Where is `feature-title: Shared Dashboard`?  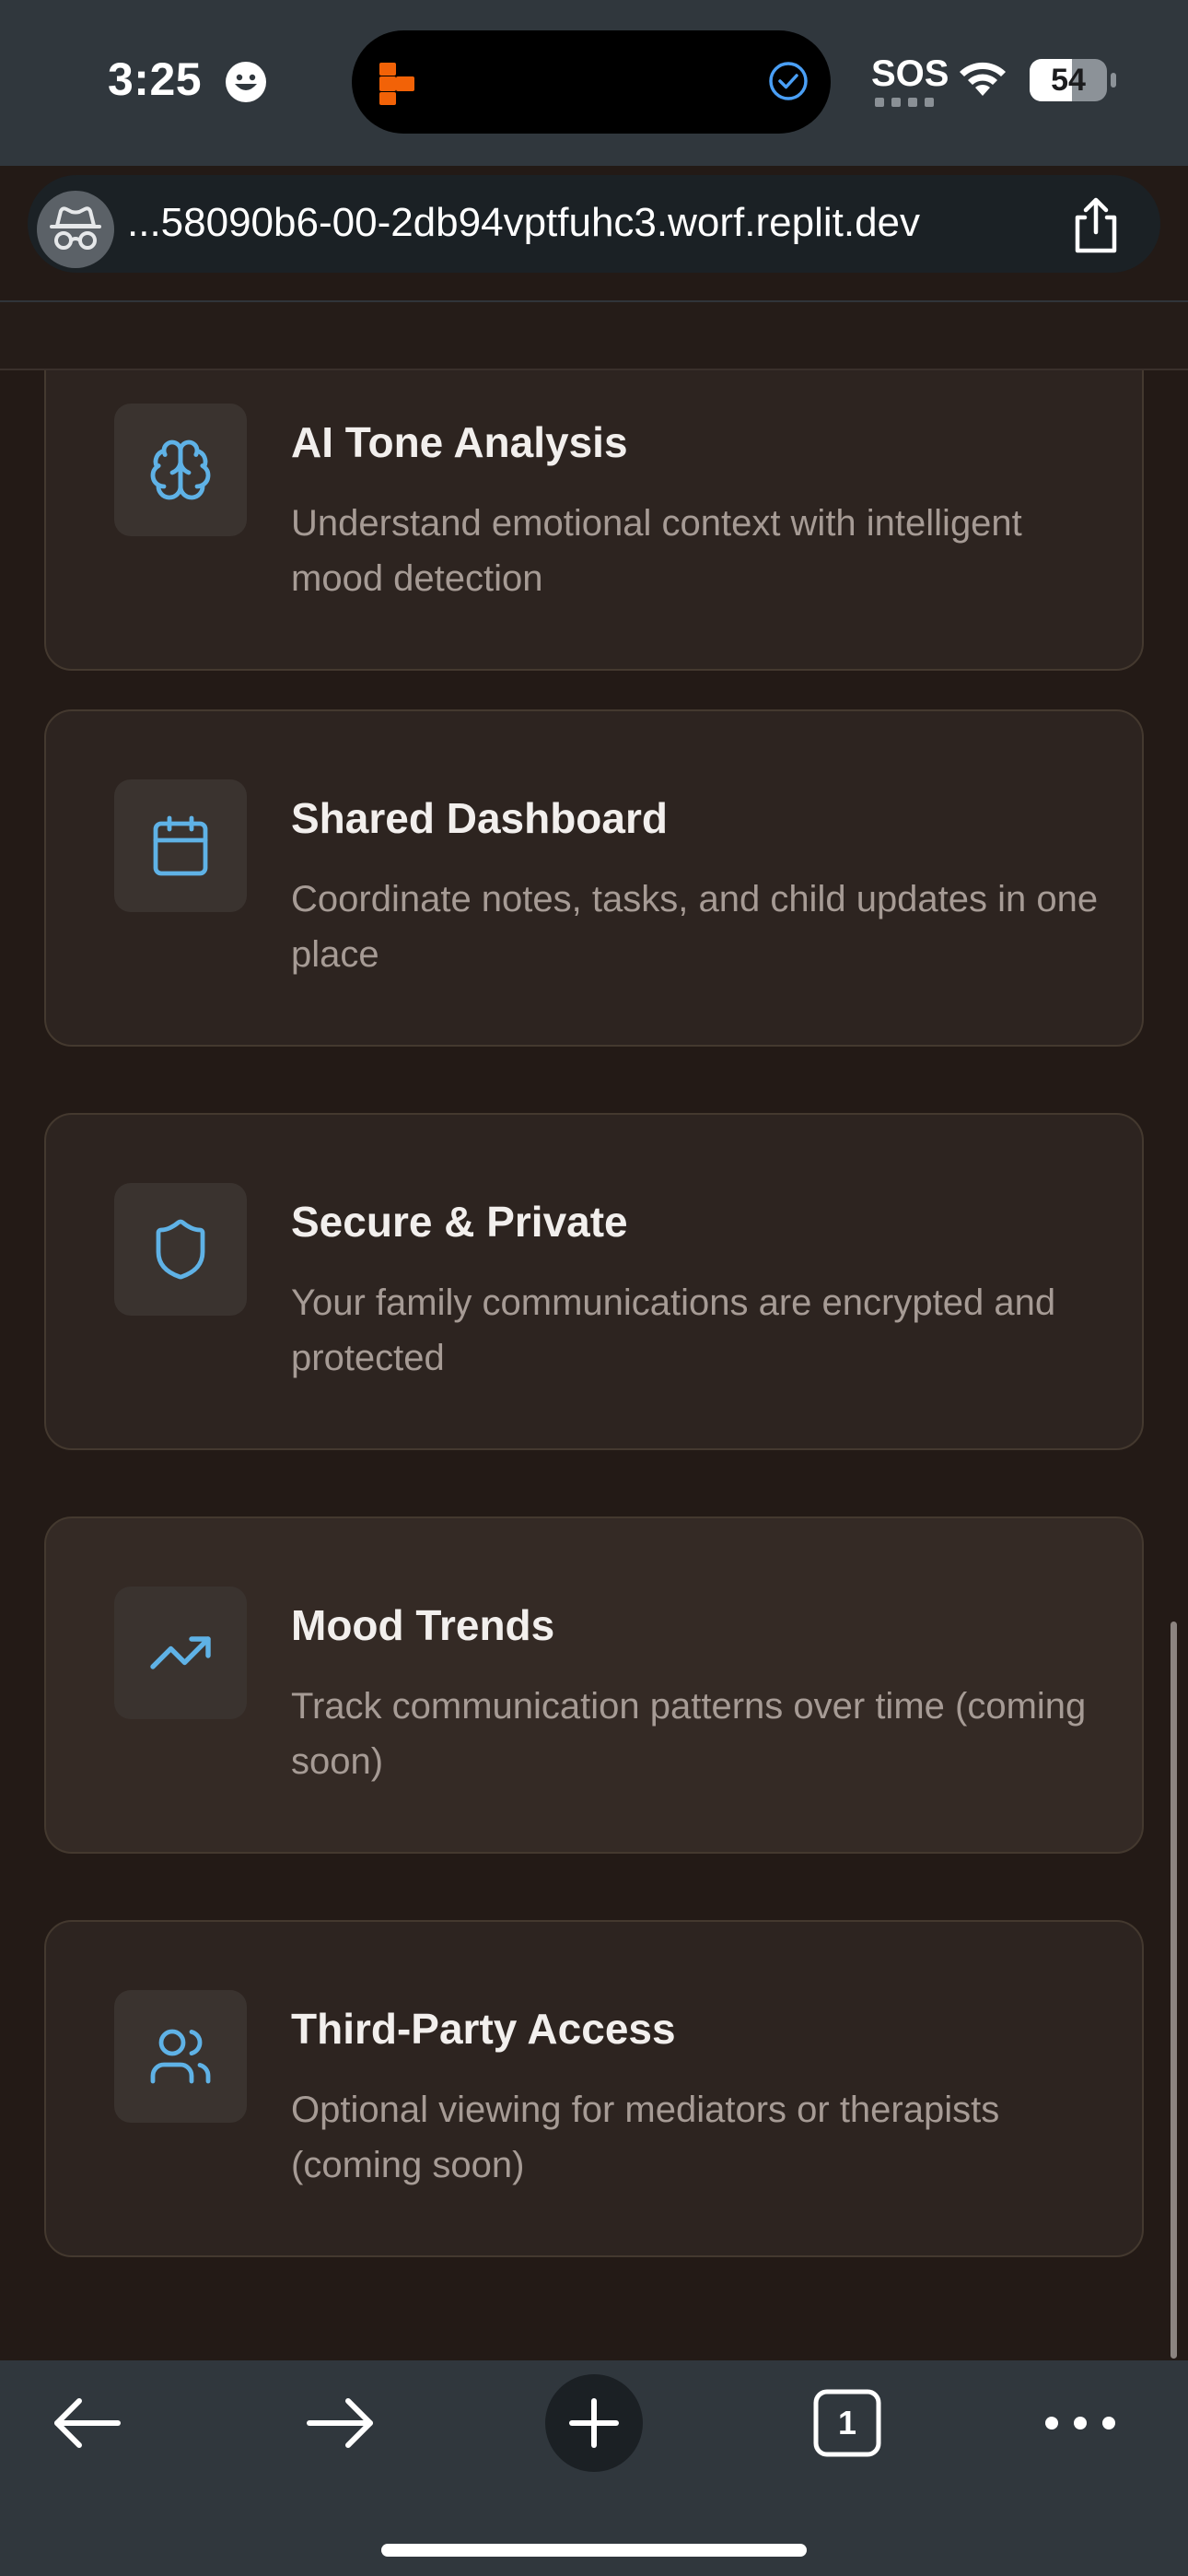 feature-title: Shared Dashboard is located at coordinates (479, 818).